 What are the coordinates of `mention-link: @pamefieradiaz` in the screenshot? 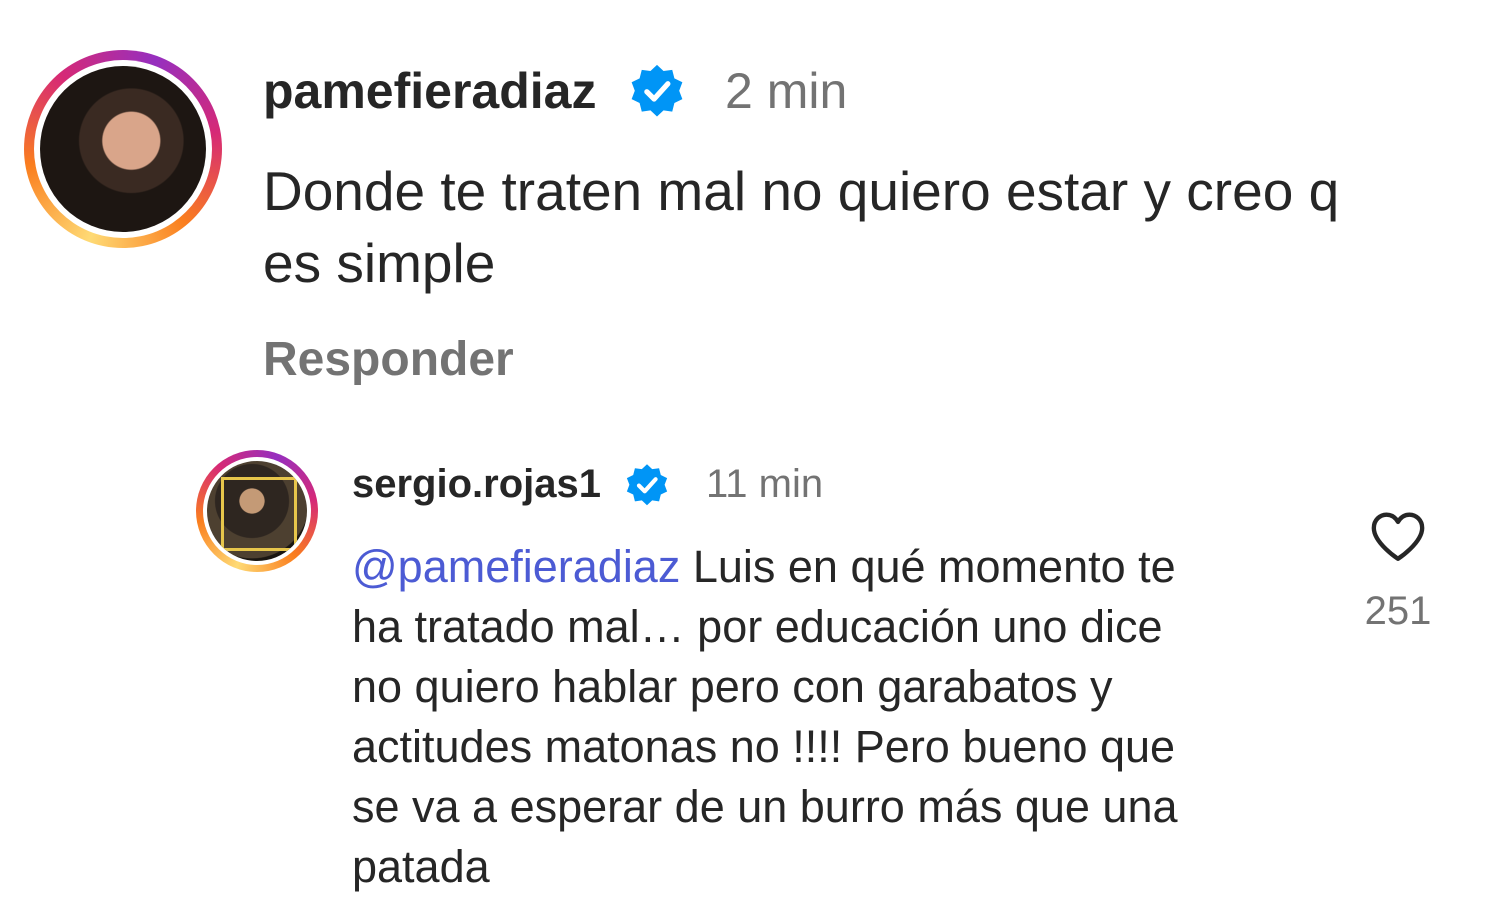 It's located at (516, 566).